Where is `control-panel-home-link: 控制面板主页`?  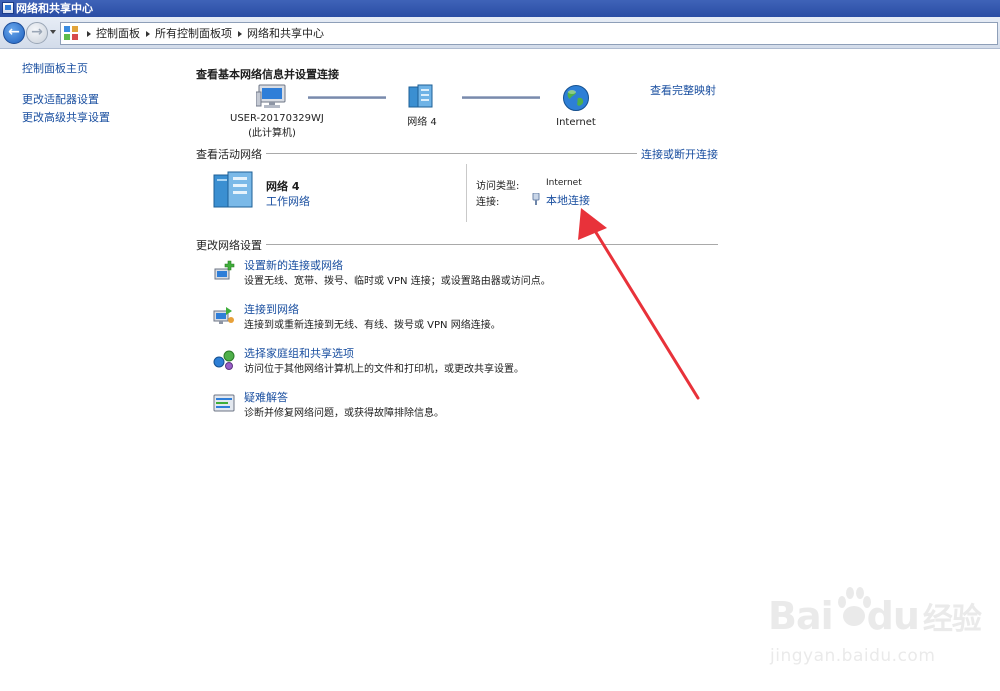 control-panel-home-link: 控制面板主页 is located at coordinates (55, 68).